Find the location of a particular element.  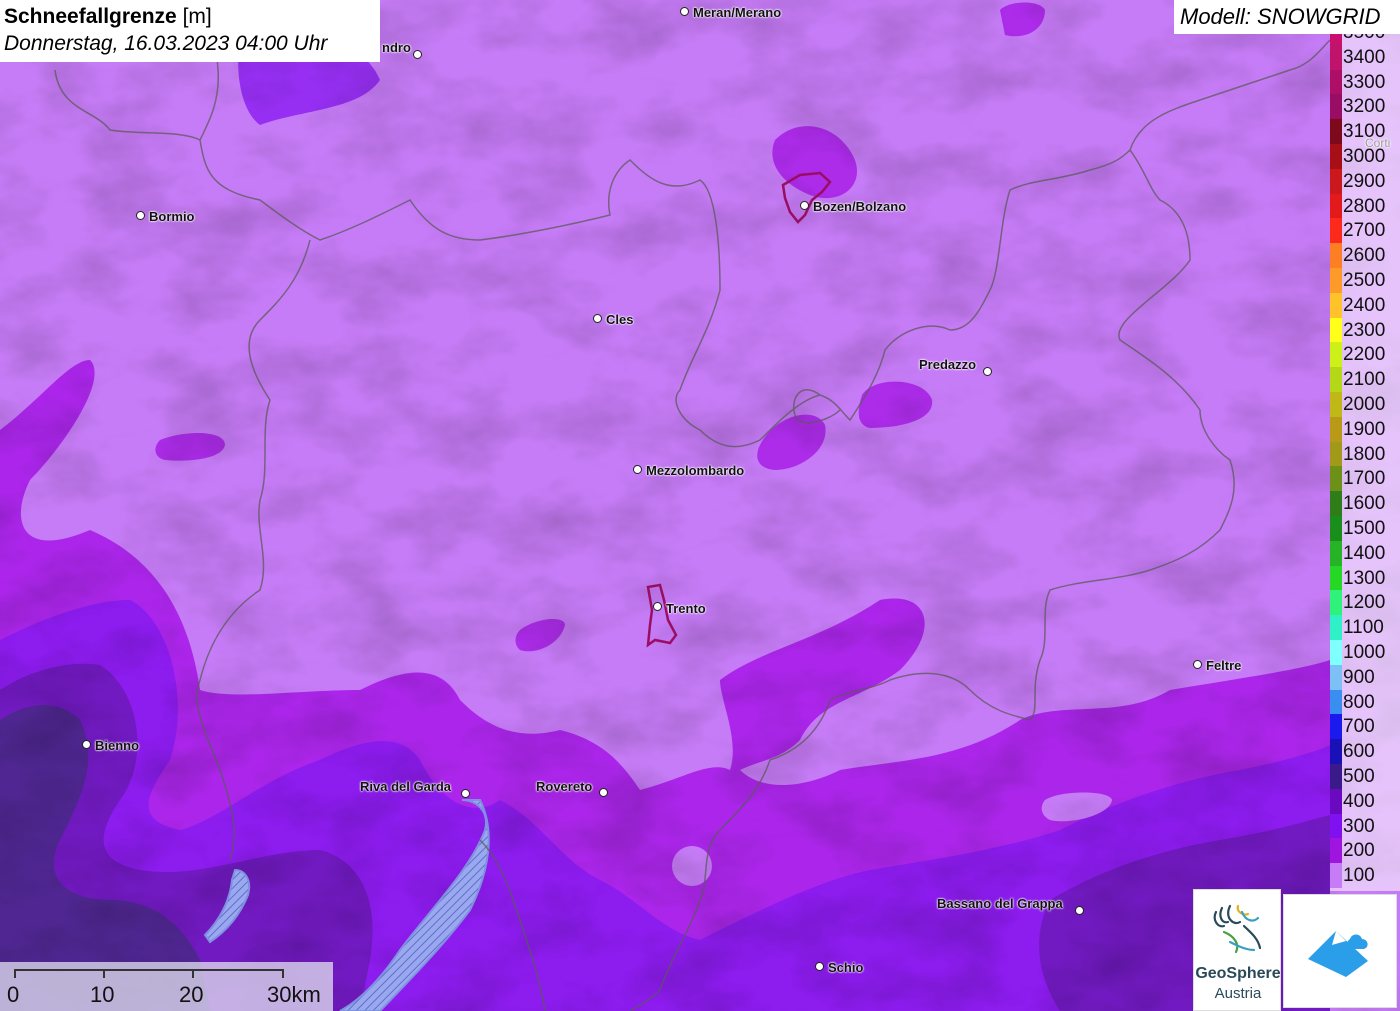

legend-label: 3500 is located at coordinates (1364, 39).